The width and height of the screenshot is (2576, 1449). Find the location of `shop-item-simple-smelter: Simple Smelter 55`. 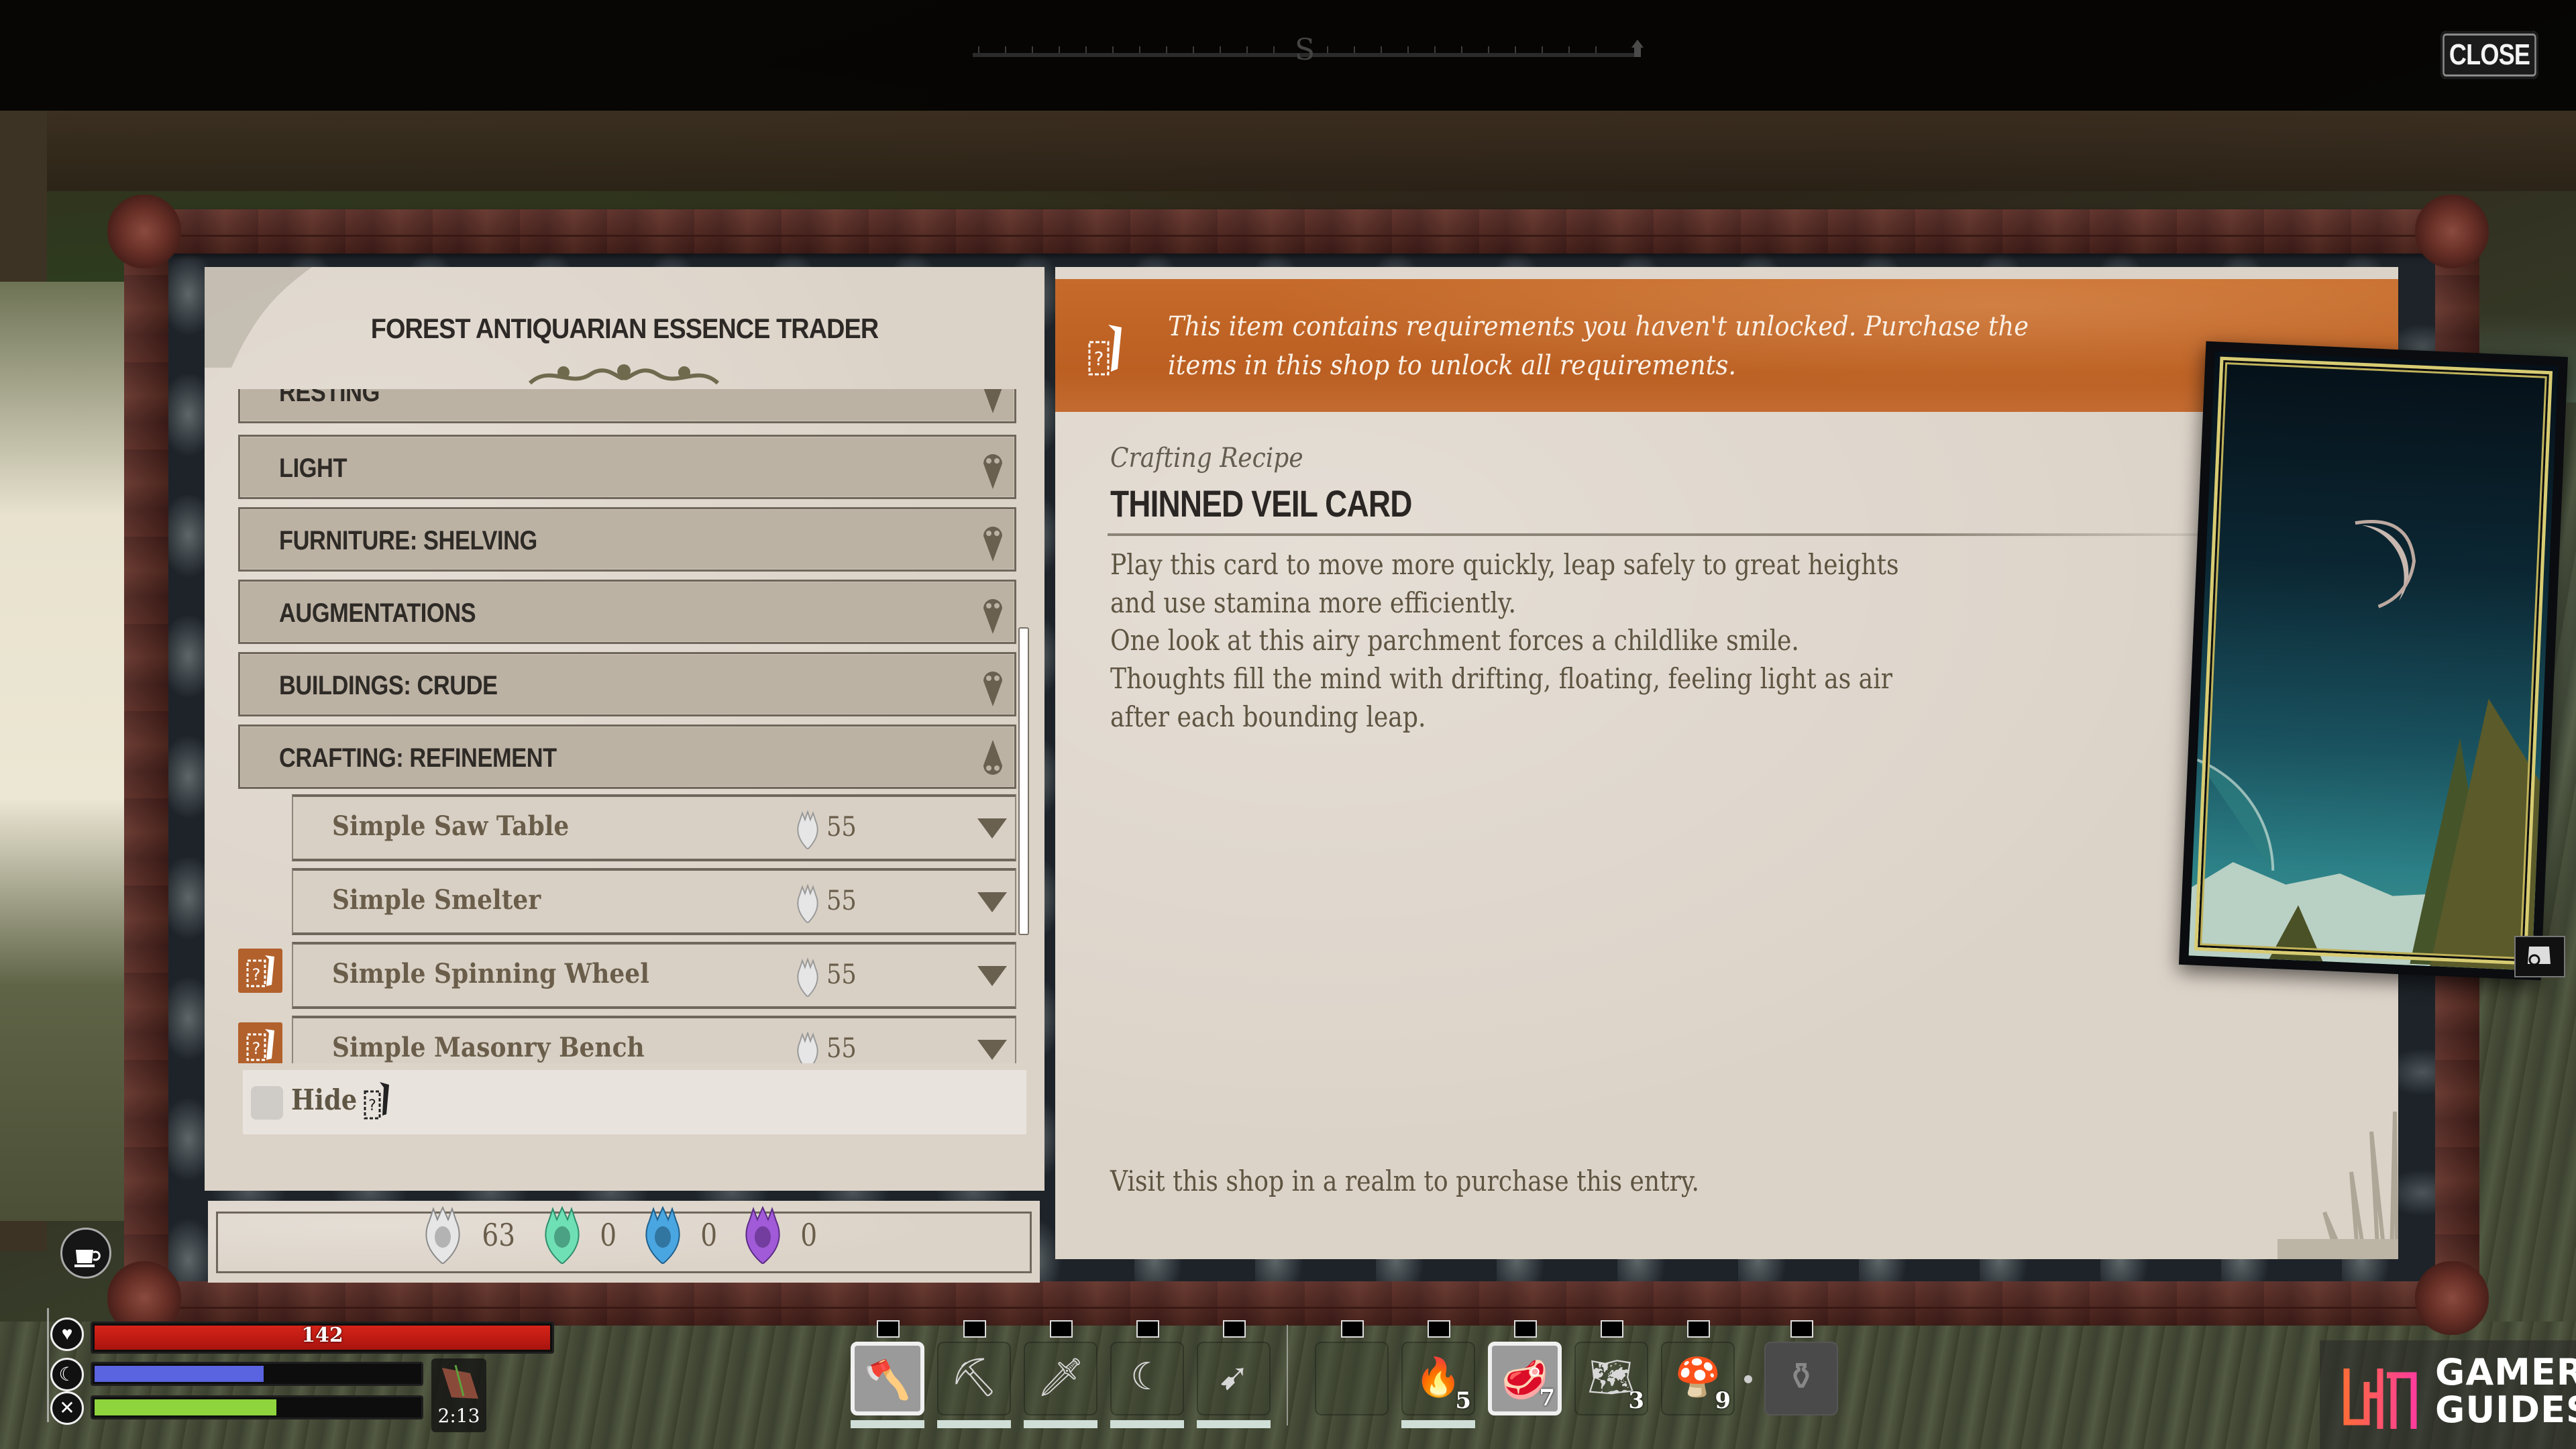

shop-item-simple-smelter: Simple Smelter 55 is located at coordinates (654, 901).